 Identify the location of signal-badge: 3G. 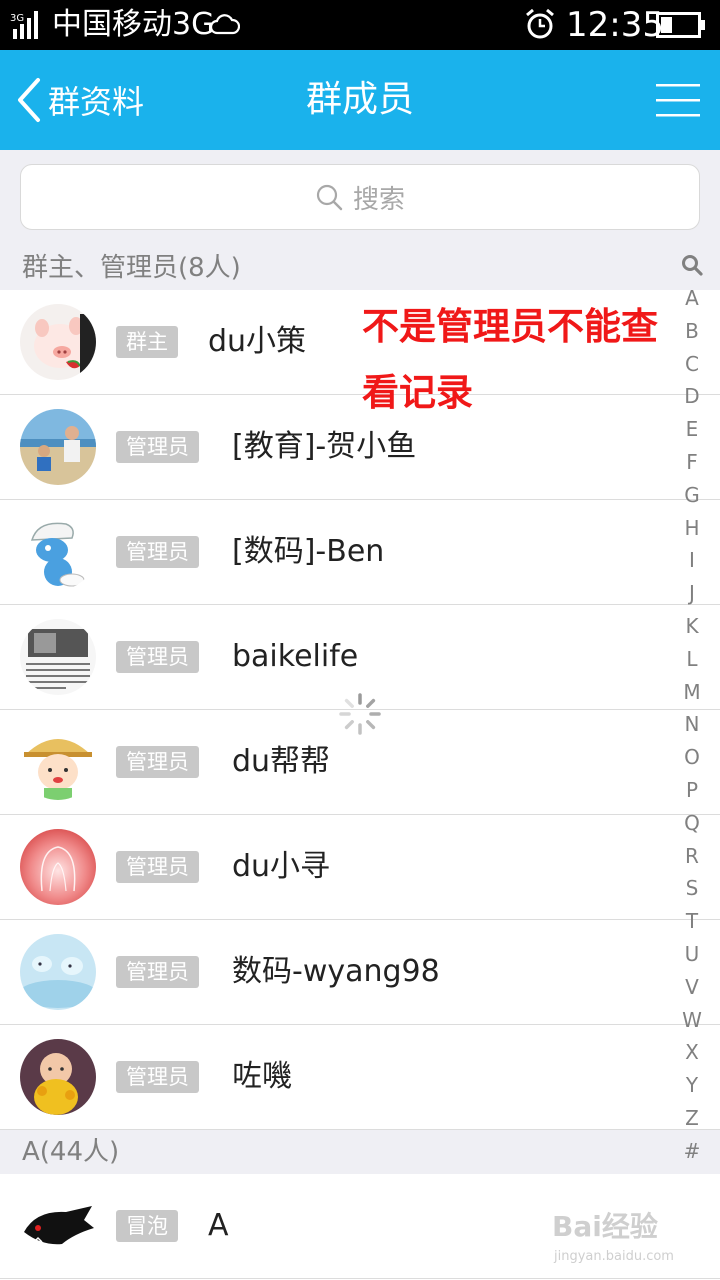
(17, 18).